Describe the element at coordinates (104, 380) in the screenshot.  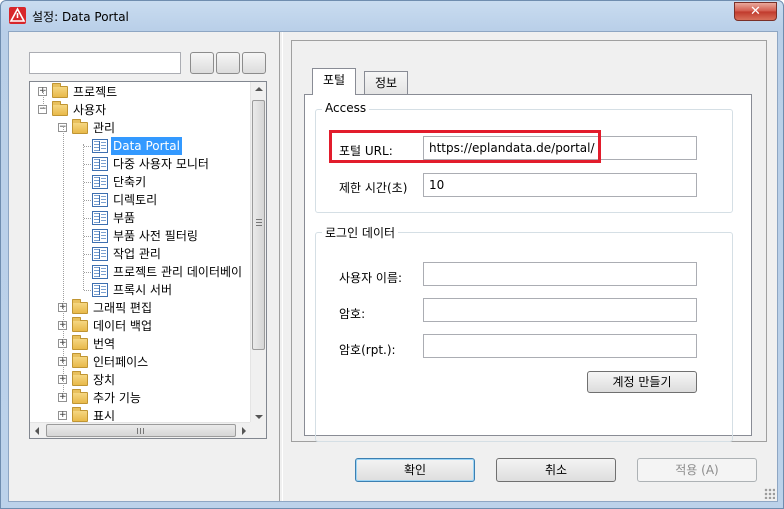
I see `tree-item-label: 장치` at that location.